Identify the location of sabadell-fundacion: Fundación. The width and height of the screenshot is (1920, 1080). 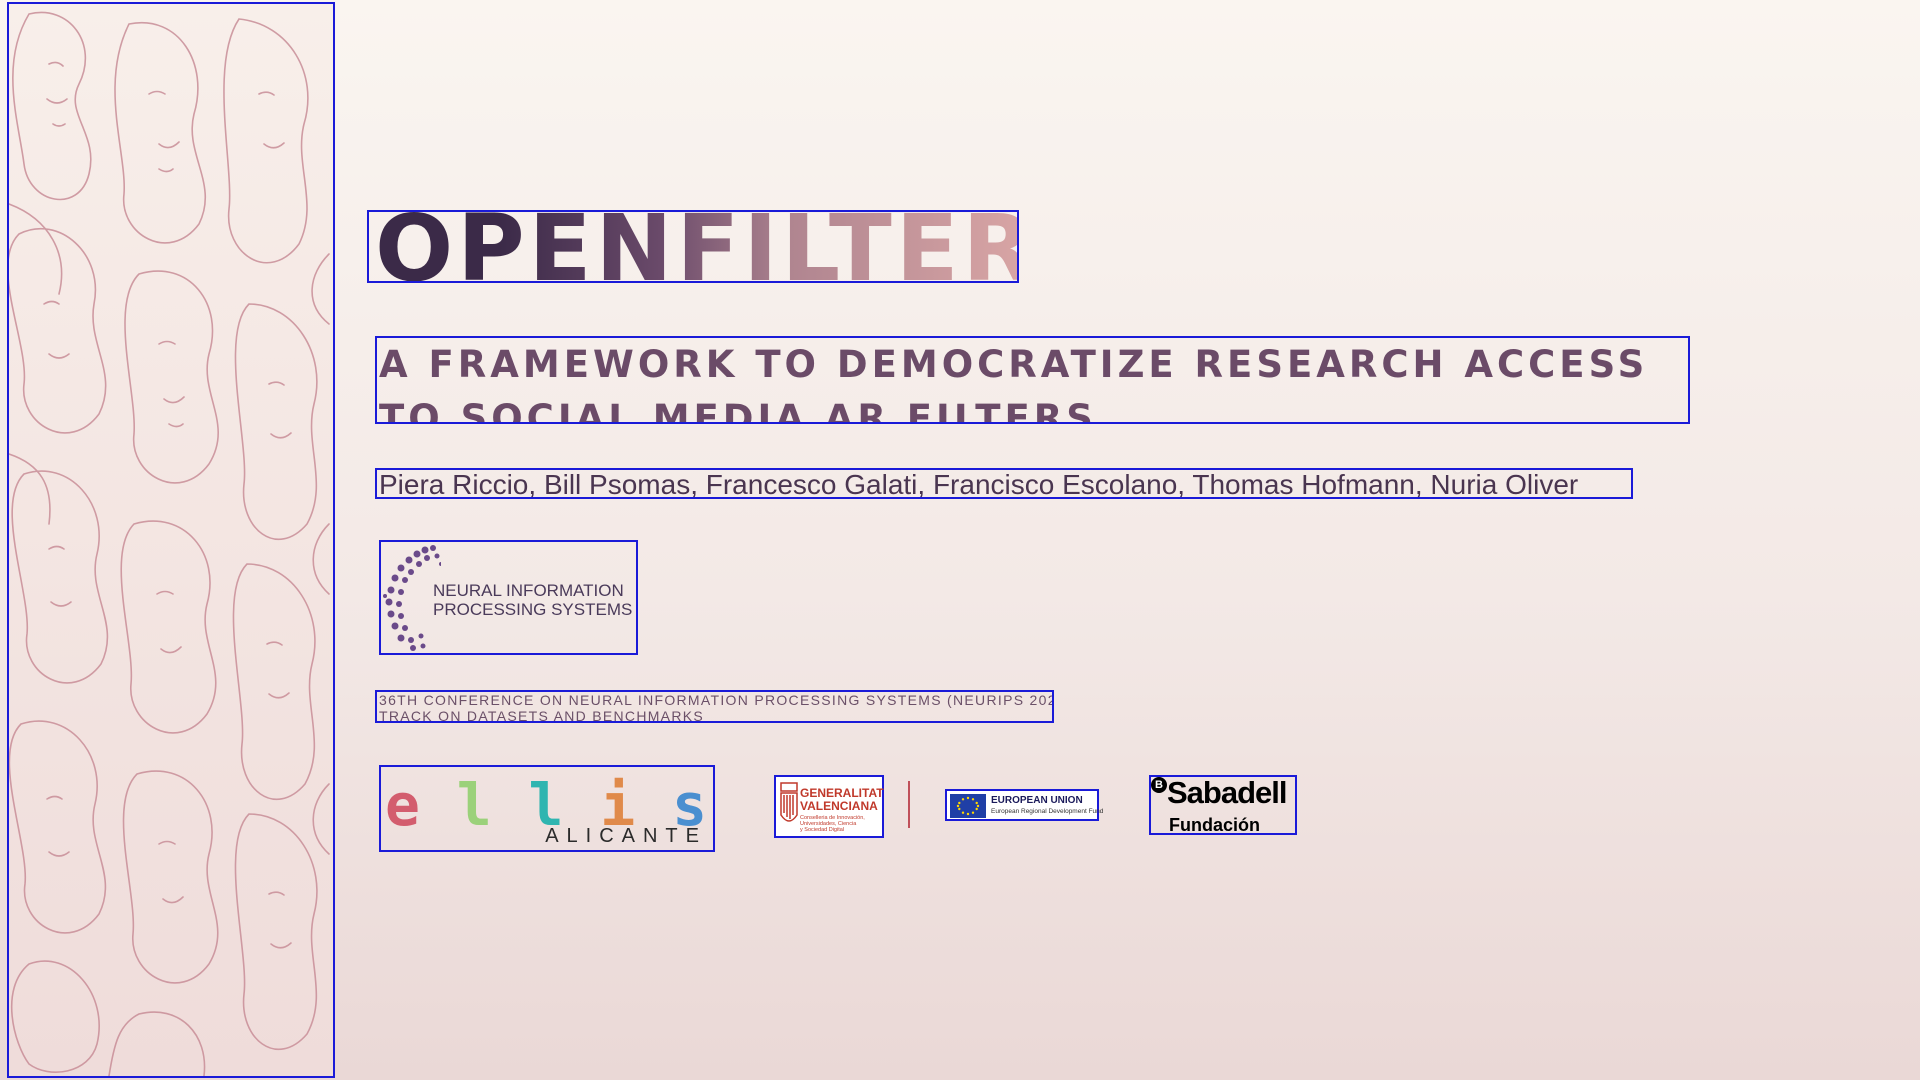
(1214, 825).